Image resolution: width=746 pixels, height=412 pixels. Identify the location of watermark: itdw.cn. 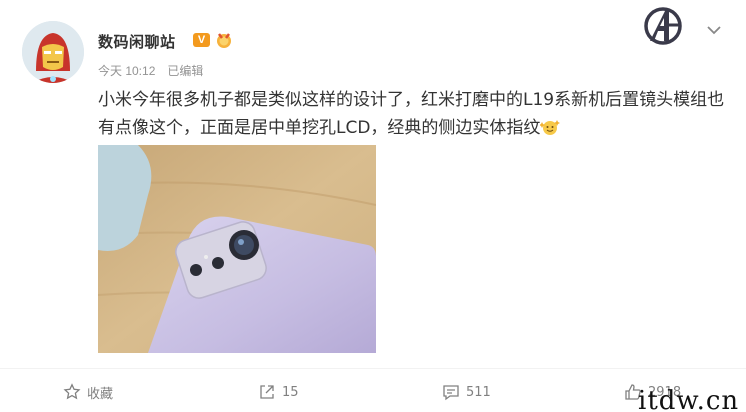
(689, 399).